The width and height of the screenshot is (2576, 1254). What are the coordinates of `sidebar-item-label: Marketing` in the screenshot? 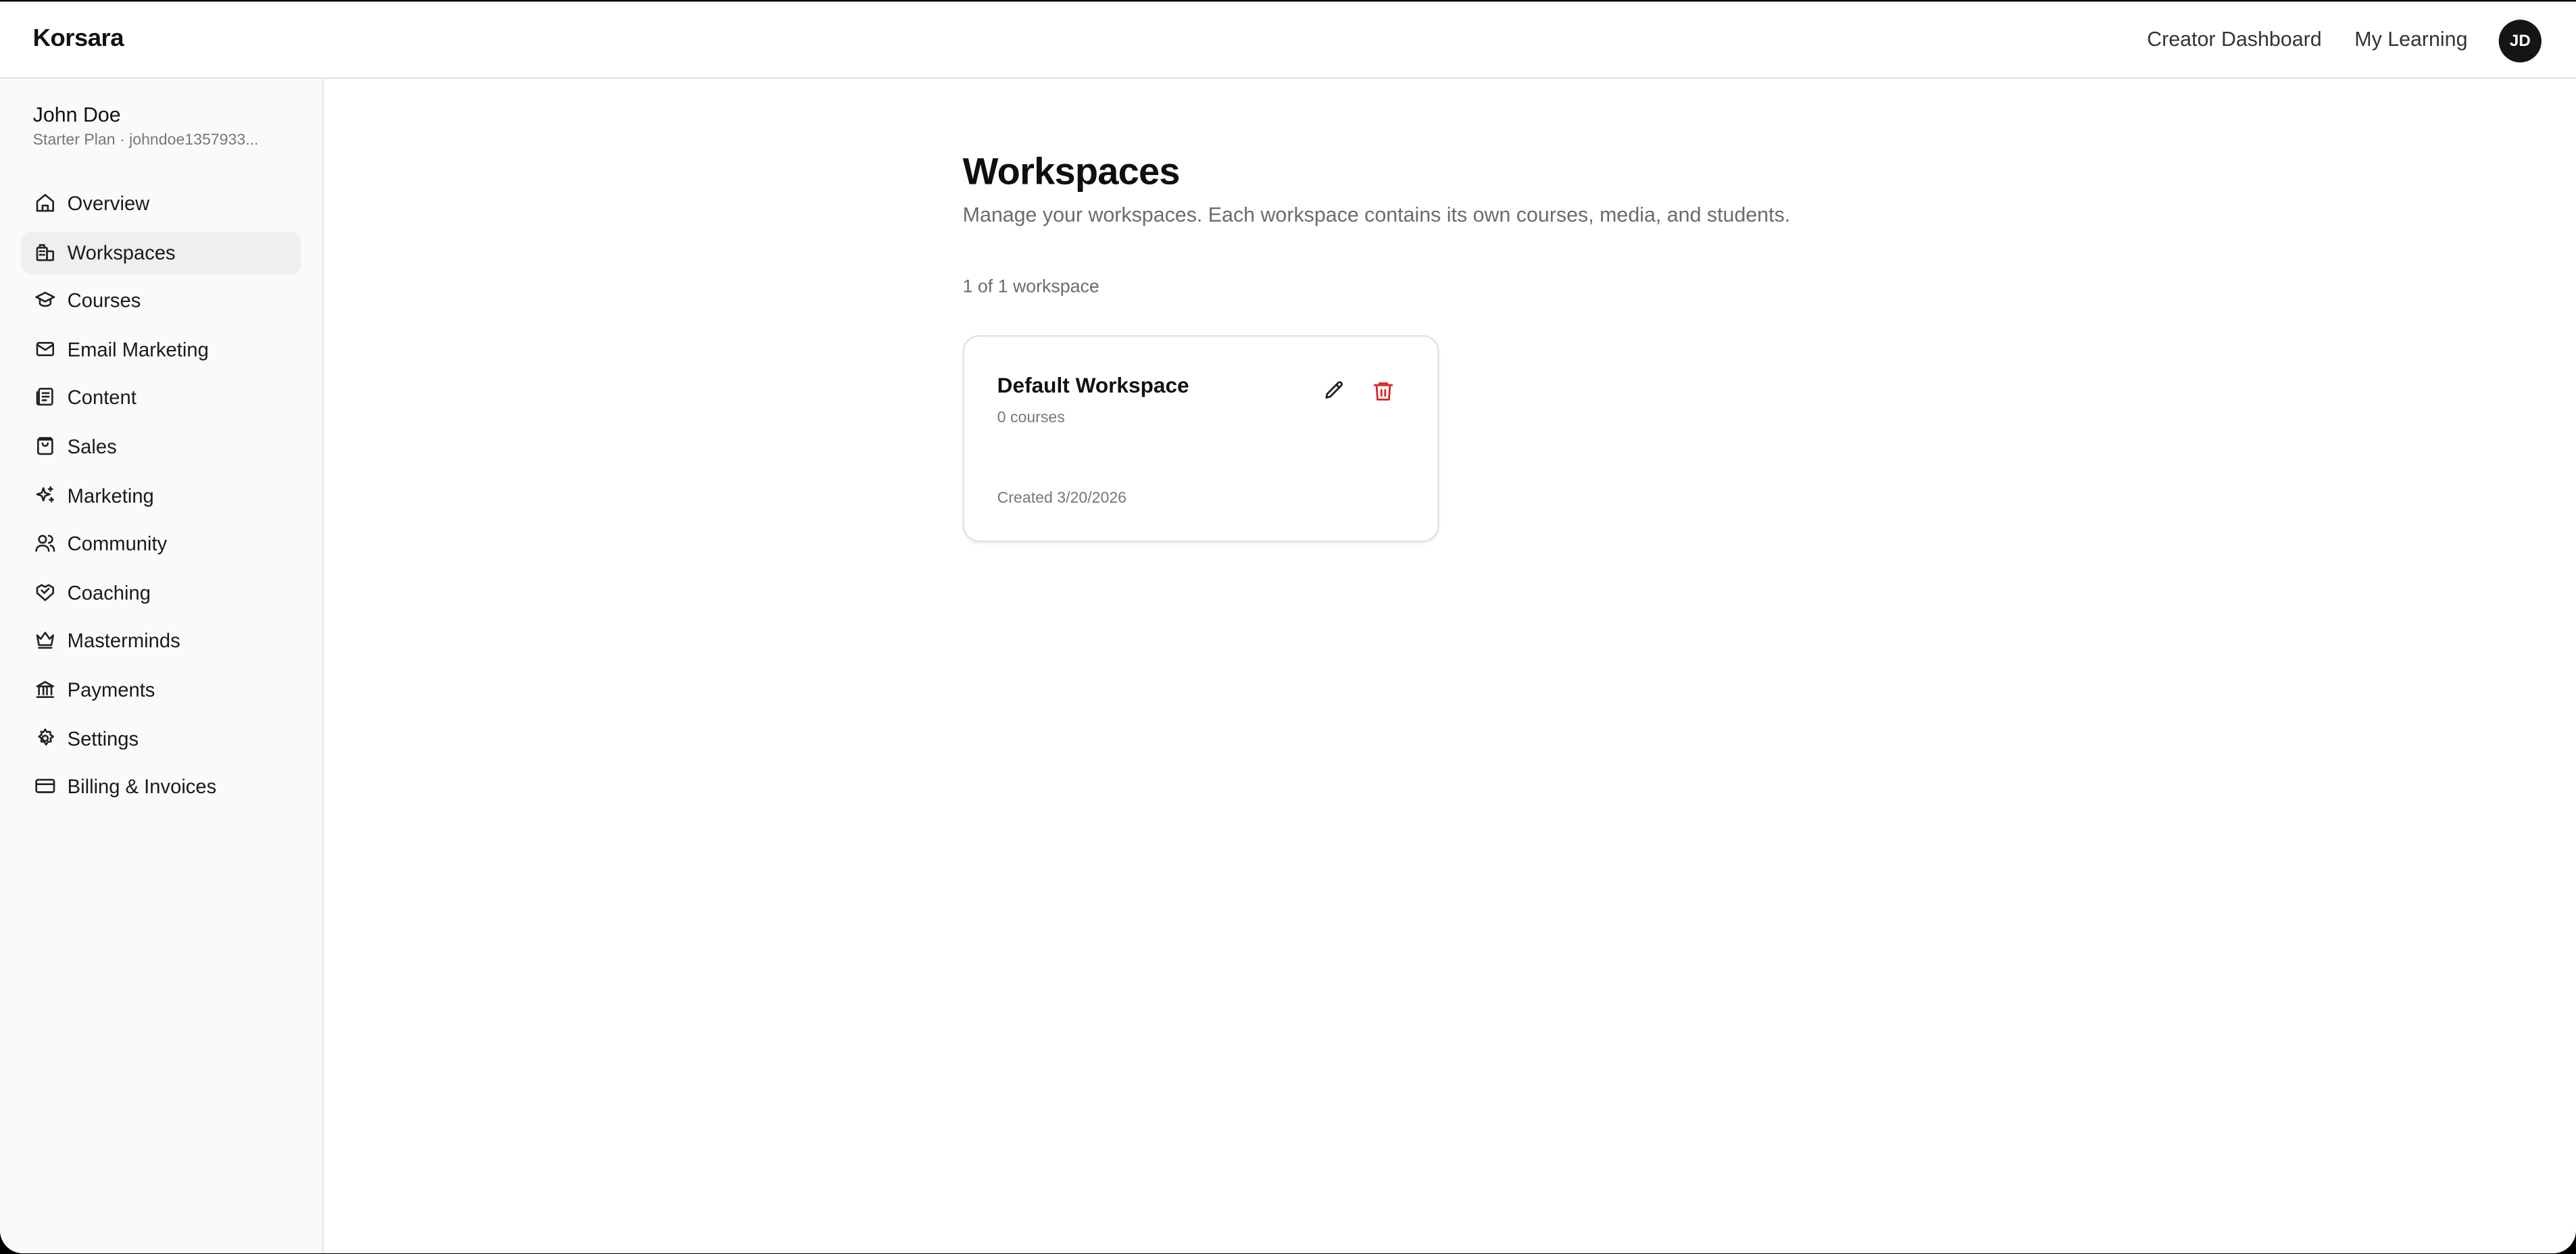 It's located at (111, 495).